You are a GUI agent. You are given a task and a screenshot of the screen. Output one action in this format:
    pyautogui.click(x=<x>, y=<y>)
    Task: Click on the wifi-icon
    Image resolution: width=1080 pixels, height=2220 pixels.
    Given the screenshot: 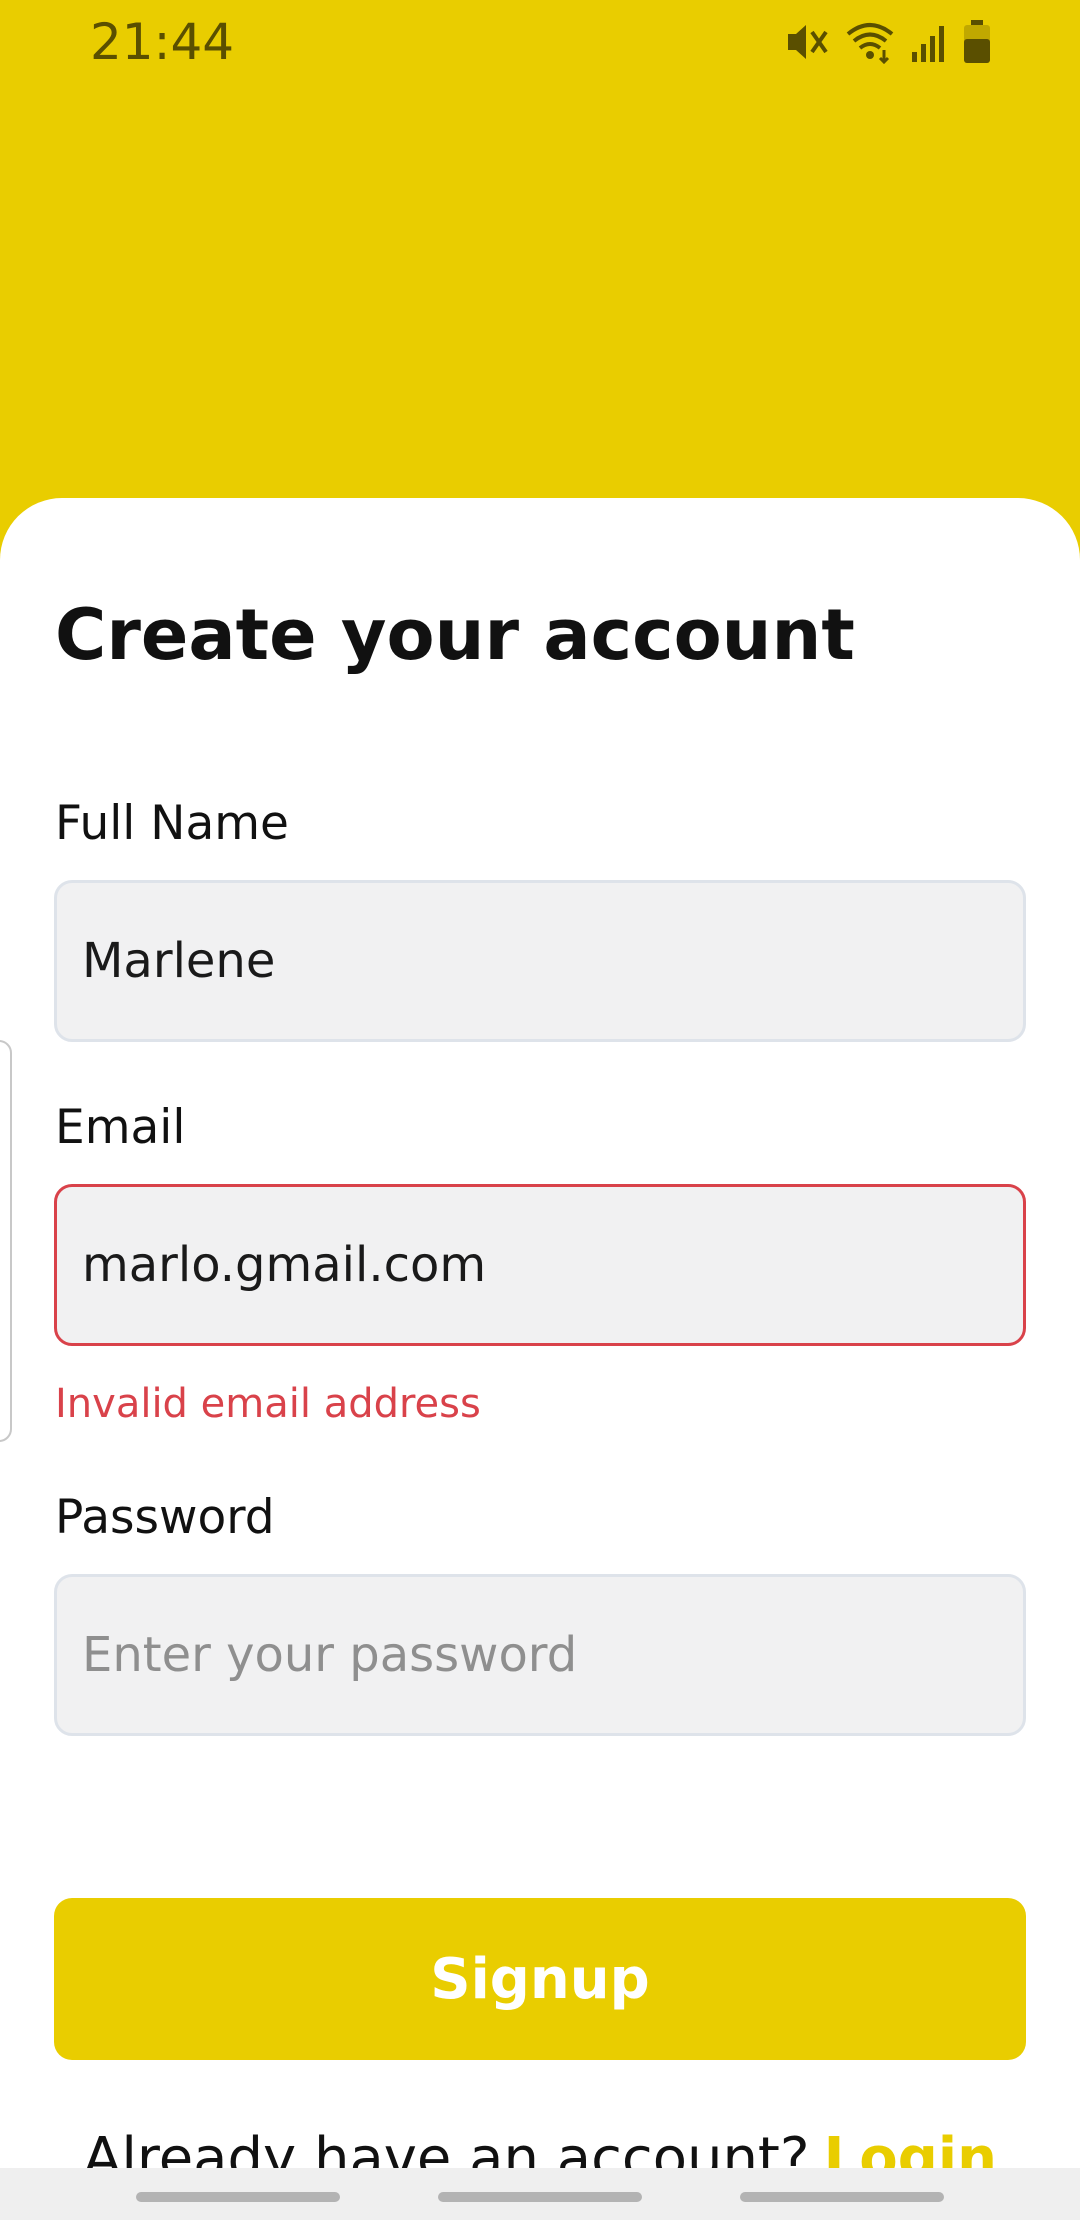 What is the action you would take?
    pyautogui.click(x=870, y=42)
    